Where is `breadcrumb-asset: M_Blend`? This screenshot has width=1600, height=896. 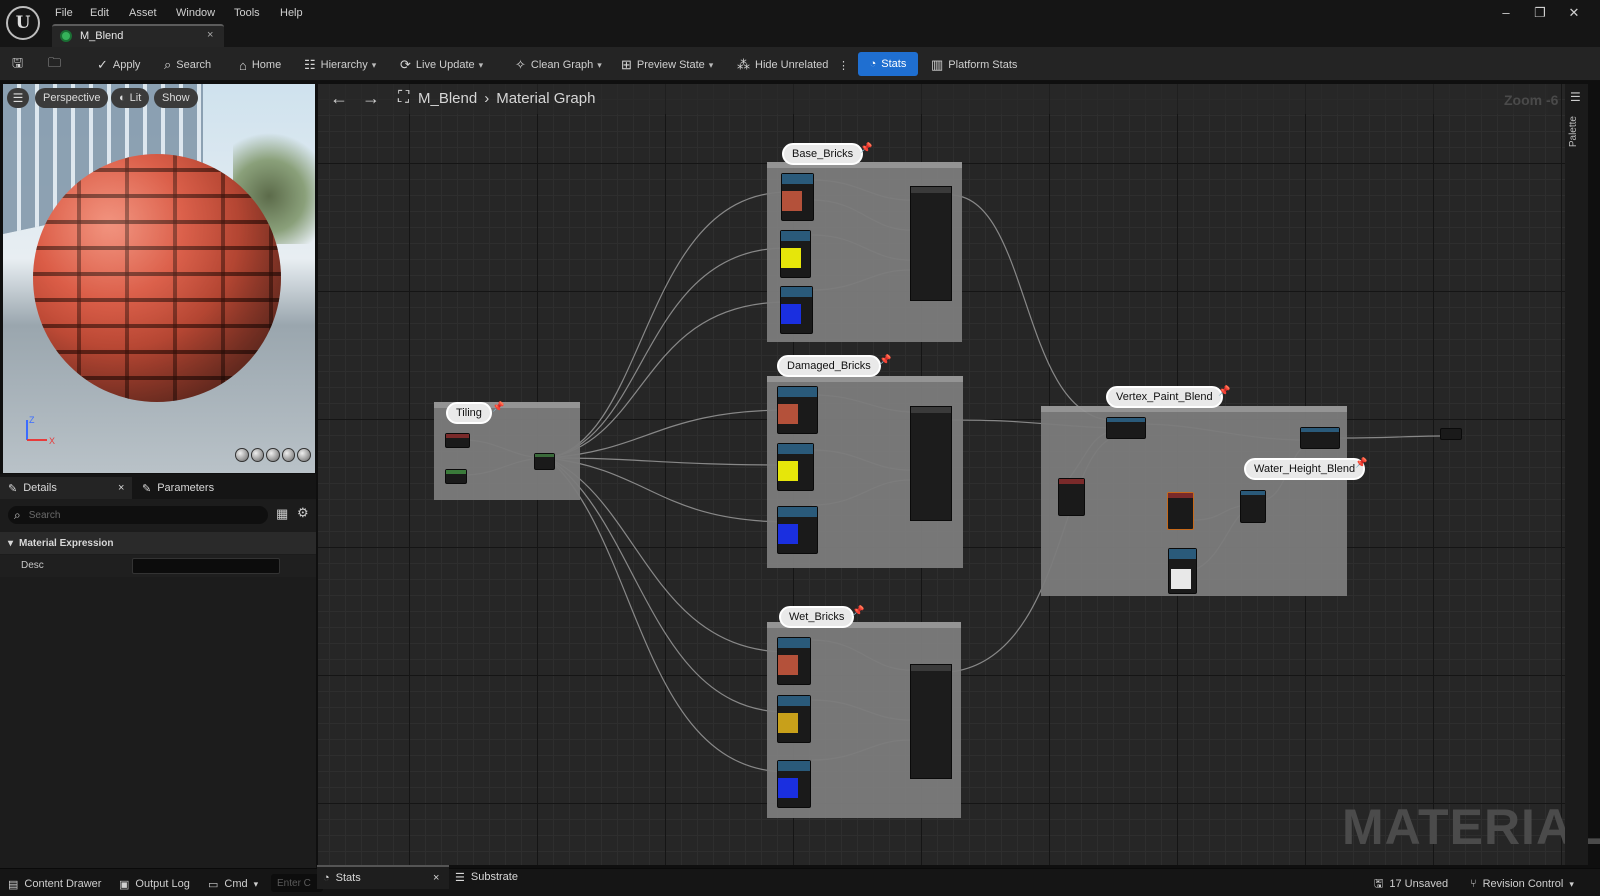 breadcrumb-asset: M_Blend is located at coordinates (447, 98).